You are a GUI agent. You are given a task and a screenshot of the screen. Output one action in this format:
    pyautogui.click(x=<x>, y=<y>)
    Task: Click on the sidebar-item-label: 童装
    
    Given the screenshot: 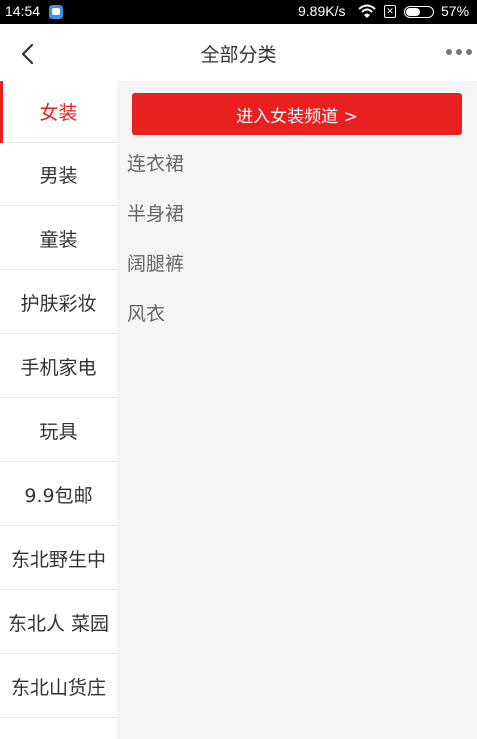 What is the action you would take?
    pyautogui.click(x=58, y=240)
    